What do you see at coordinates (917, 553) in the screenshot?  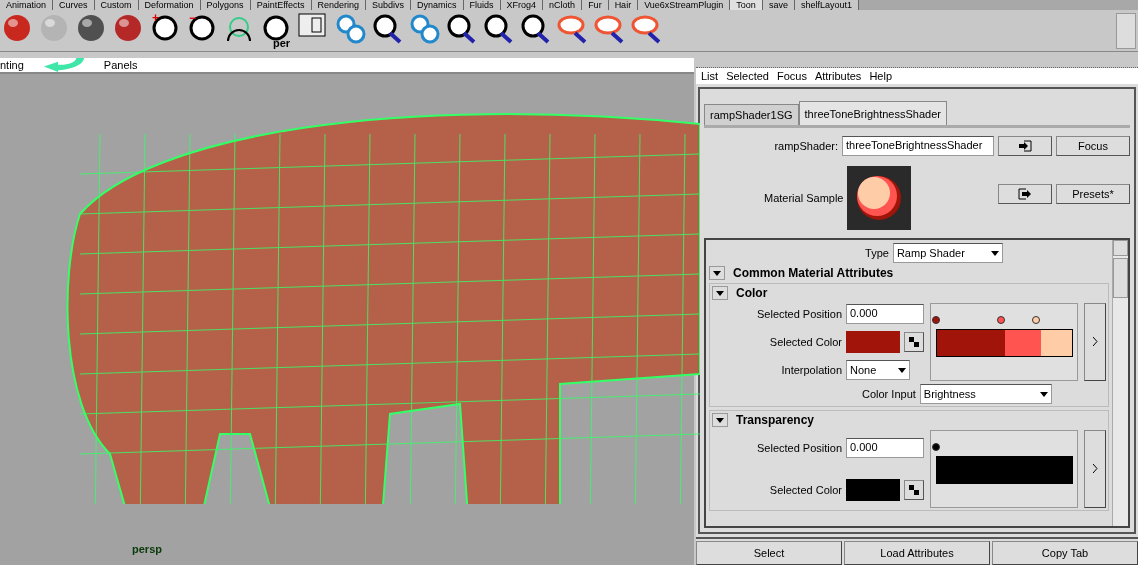 I see `editor-button: Load Attributes` at bounding box center [917, 553].